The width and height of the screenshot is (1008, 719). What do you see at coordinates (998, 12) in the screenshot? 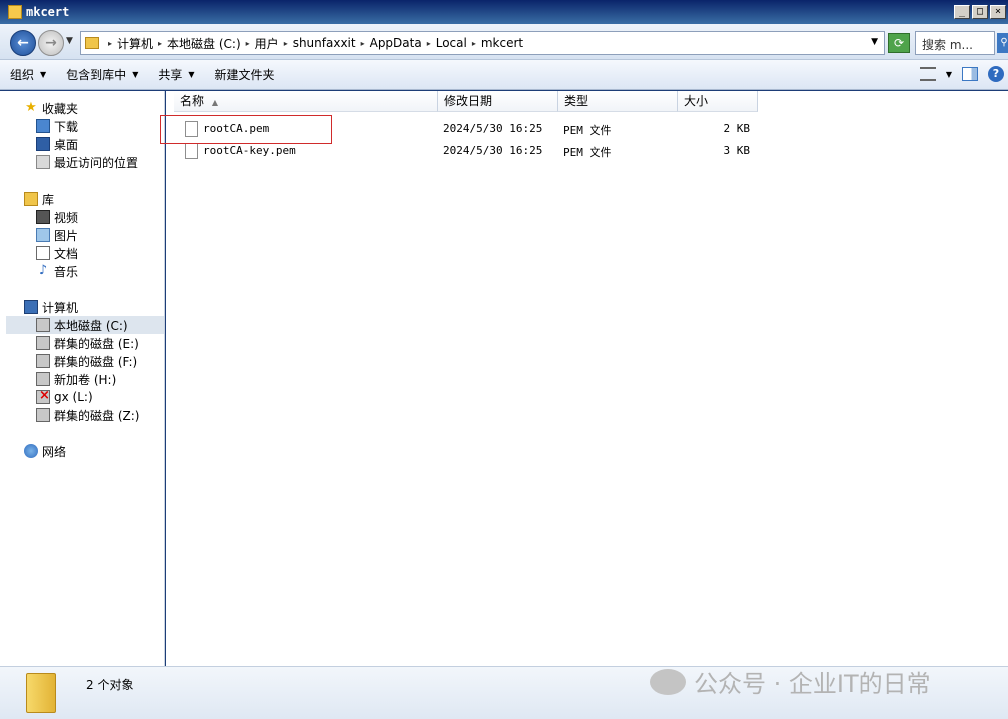
I see `close-button: ×` at bounding box center [998, 12].